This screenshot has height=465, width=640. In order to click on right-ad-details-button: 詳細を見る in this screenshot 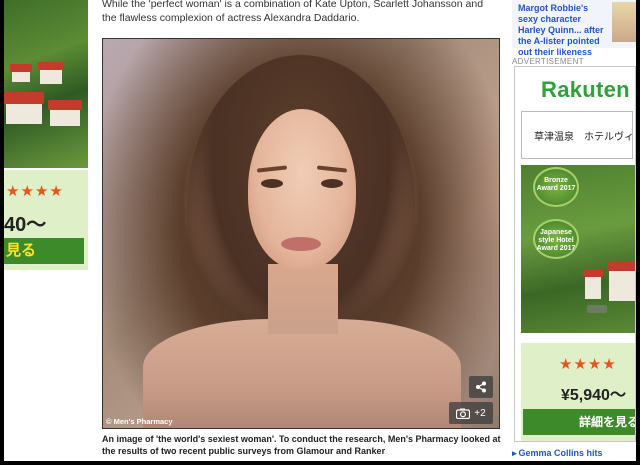, I will do `click(579, 422)`.